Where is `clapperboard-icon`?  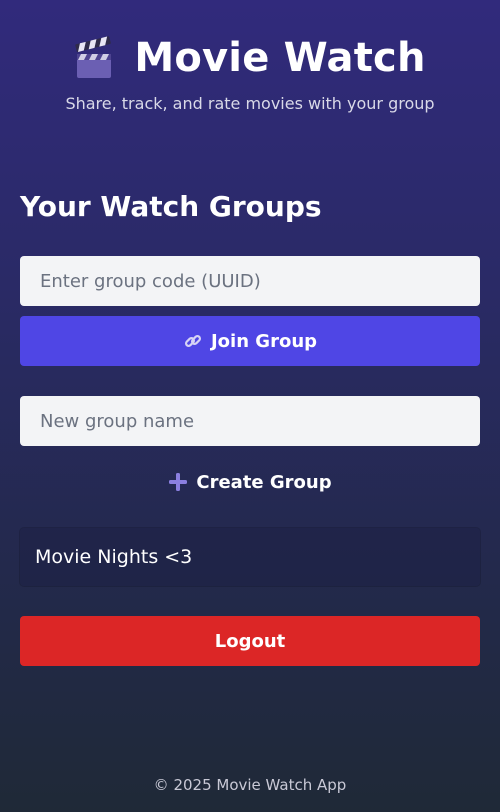
clapperboard-icon is located at coordinates (93, 57).